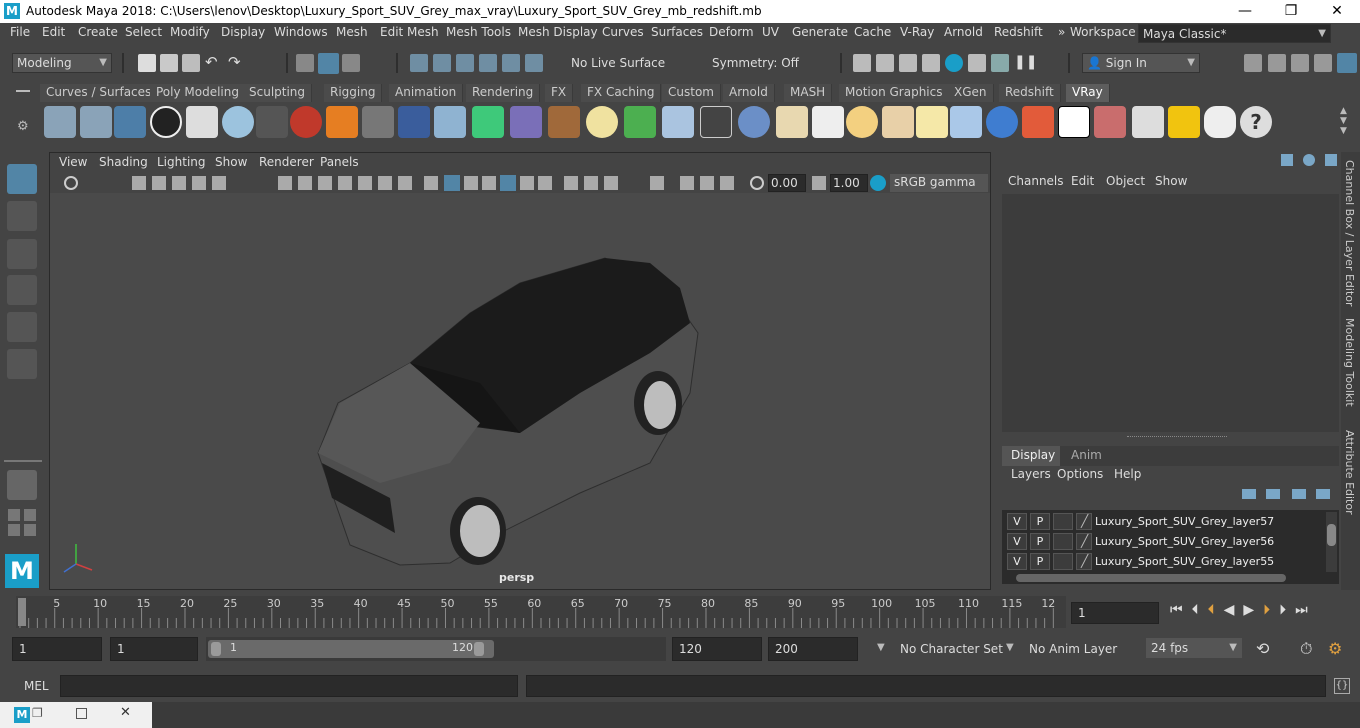  What do you see at coordinates (939, 183) in the screenshot?
I see `view-transform-dropdown: sRGB gamma` at bounding box center [939, 183].